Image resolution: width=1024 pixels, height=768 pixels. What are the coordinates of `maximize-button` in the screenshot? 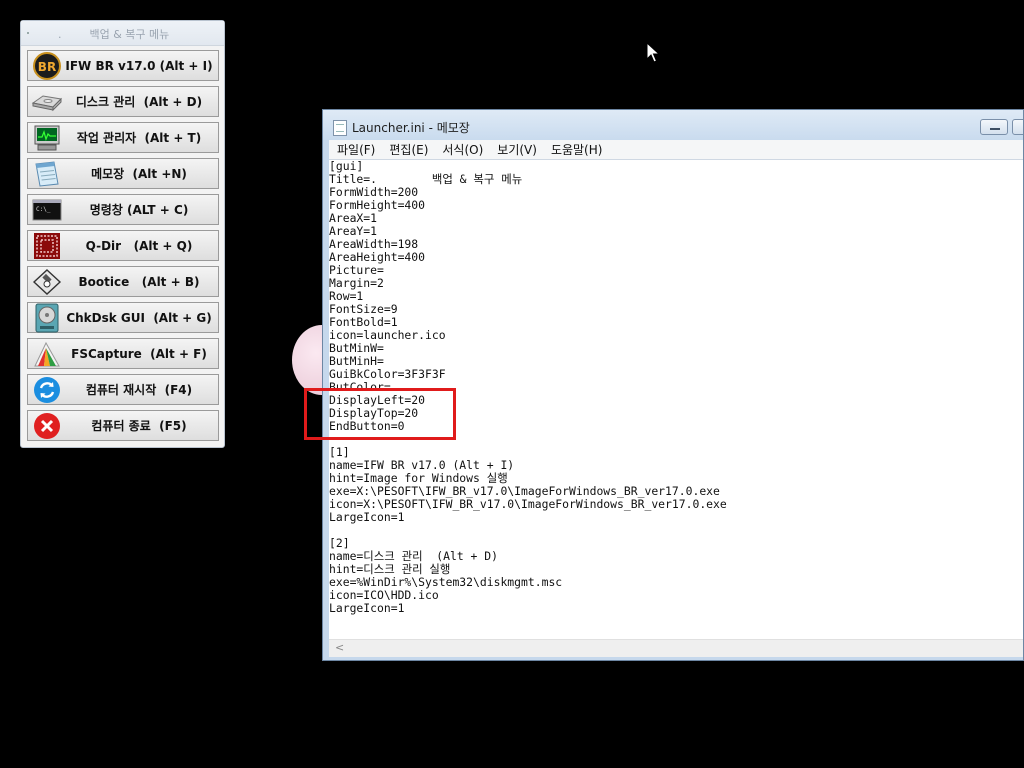 It's located at (1017, 127).